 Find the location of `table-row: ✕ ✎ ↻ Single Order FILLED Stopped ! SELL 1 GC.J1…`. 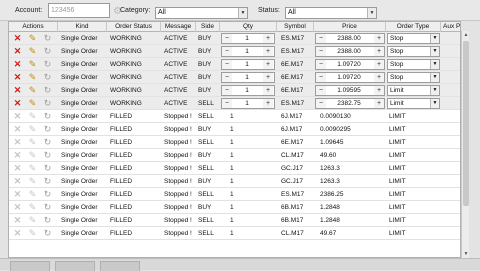

table-row: ✕ ✎ ↻ Single Order FILLED Stopped ! SELL 1 GC.J1… is located at coordinates (234, 168).